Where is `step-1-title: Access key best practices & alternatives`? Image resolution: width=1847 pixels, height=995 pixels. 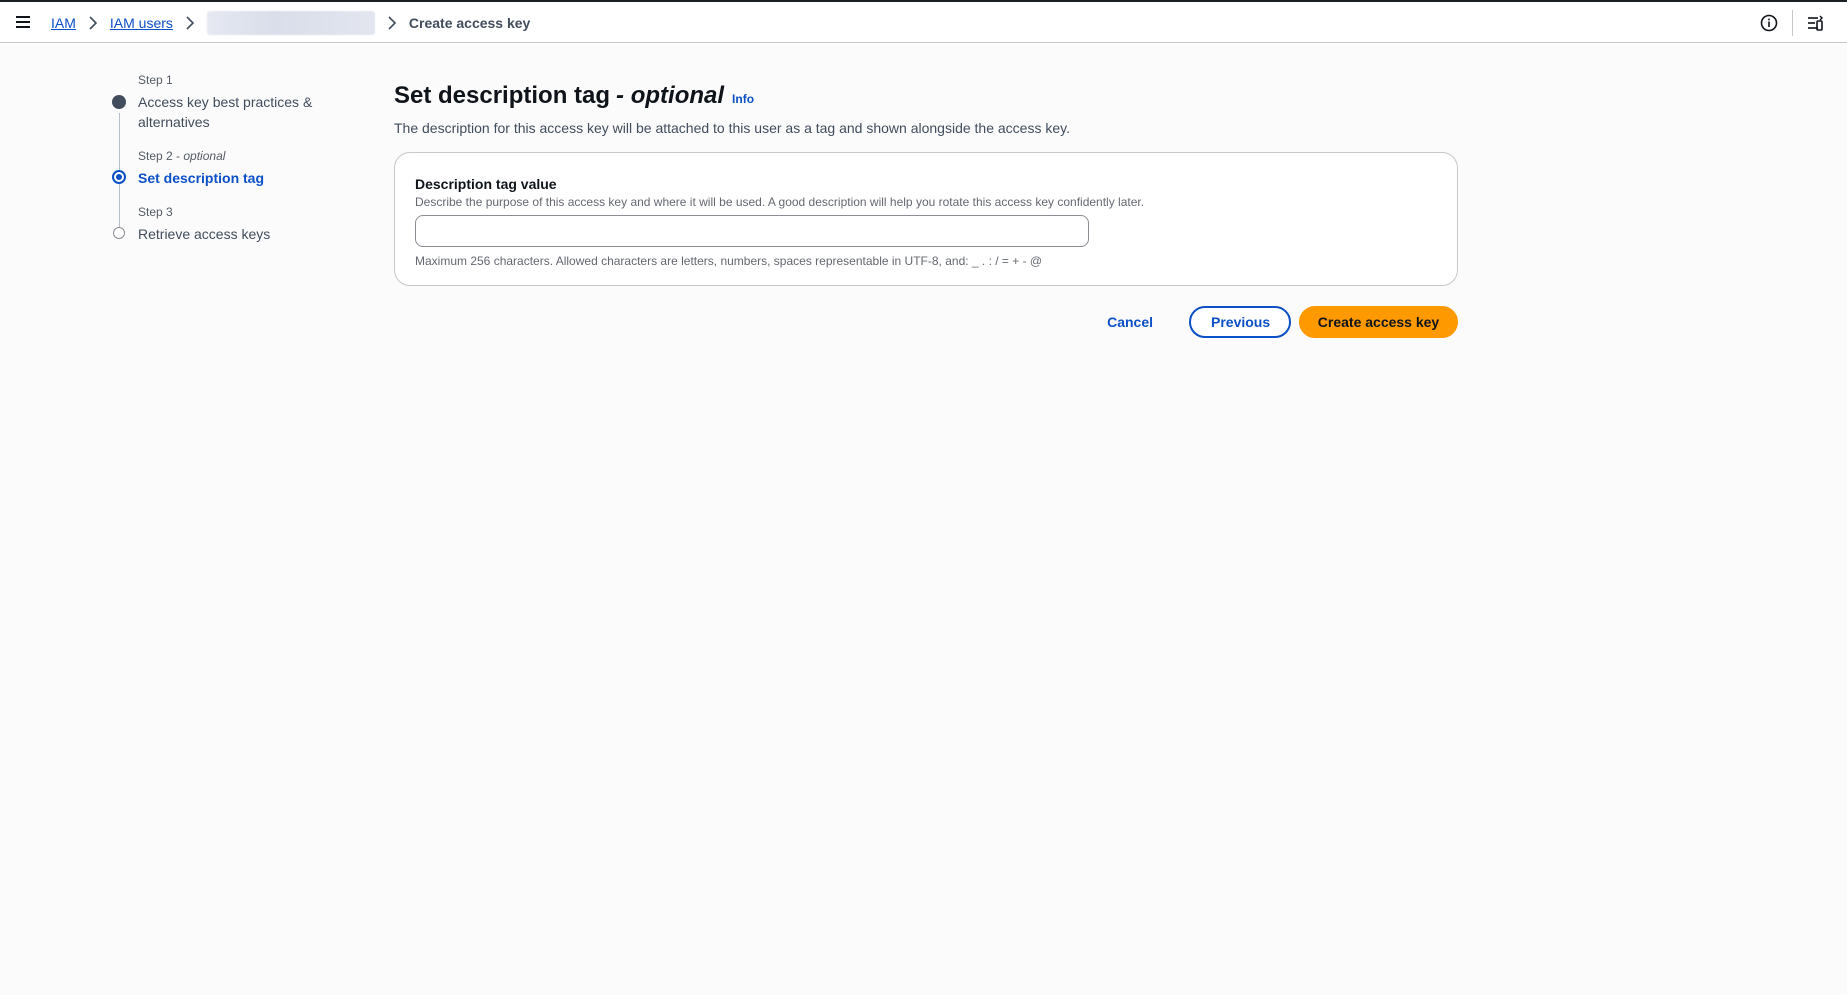 step-1-title: Access key best practices & alternatives is located at coordinates (225, 112).